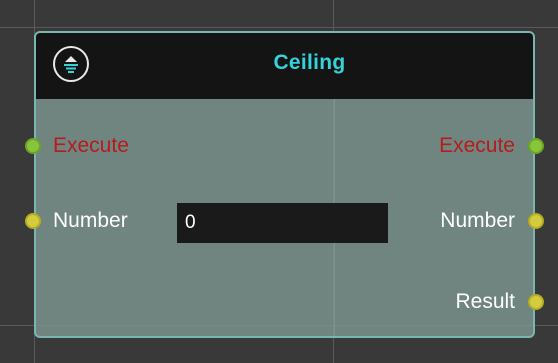  Describe the element at coordinates (279, 27) in the screenshot. I see `grid-line` at that location.